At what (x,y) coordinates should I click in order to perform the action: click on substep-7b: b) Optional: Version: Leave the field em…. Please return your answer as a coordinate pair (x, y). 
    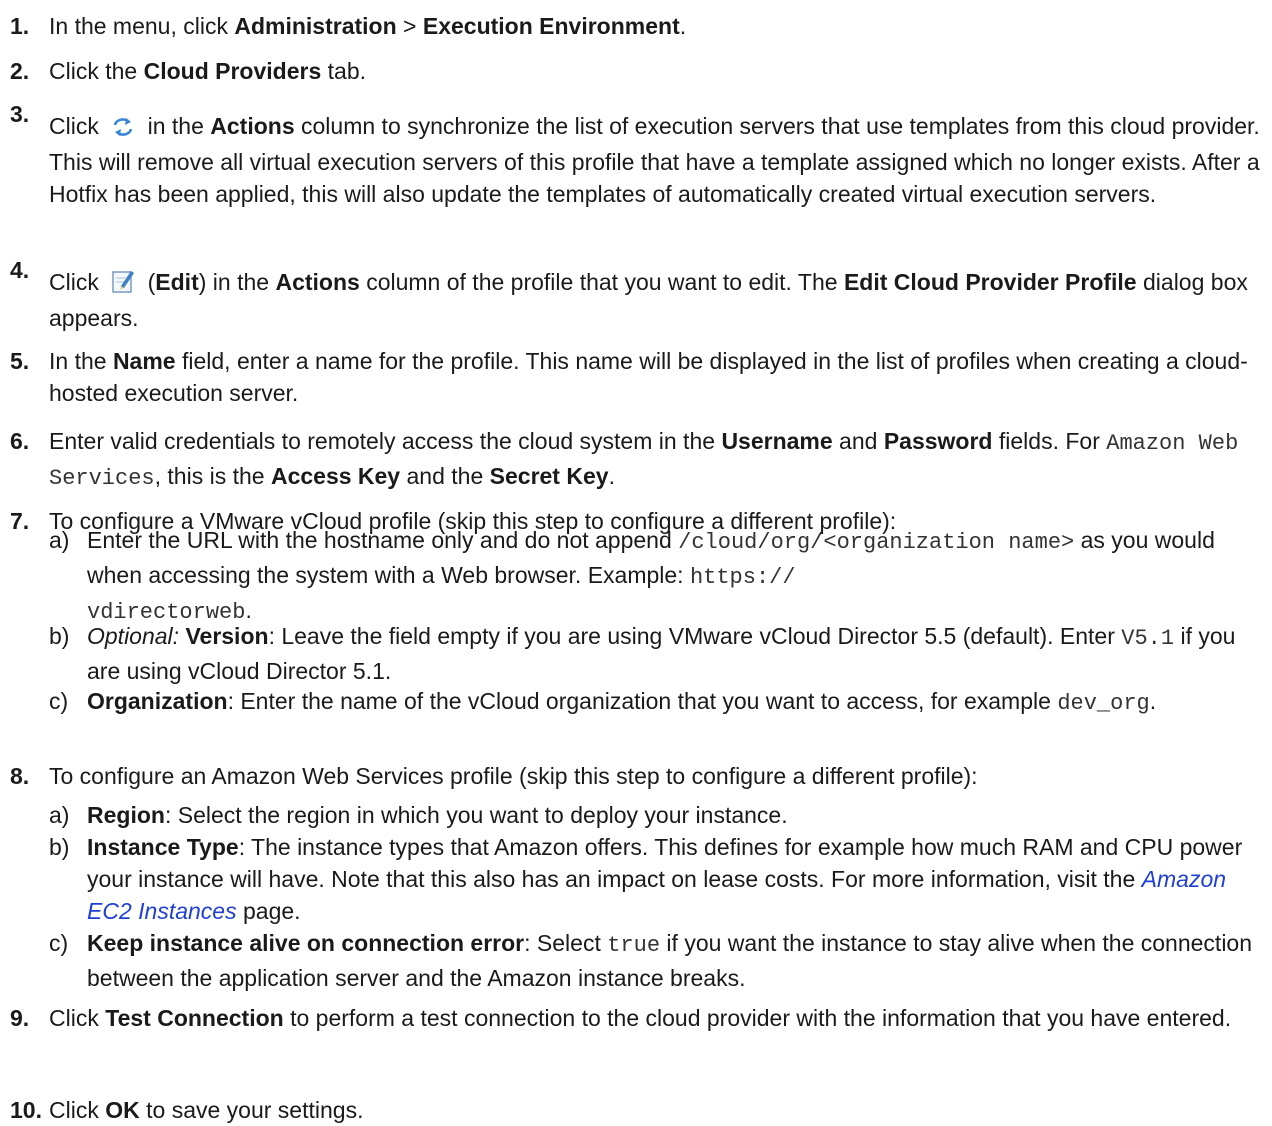
    Looking at the image, I should click on (655, 653).